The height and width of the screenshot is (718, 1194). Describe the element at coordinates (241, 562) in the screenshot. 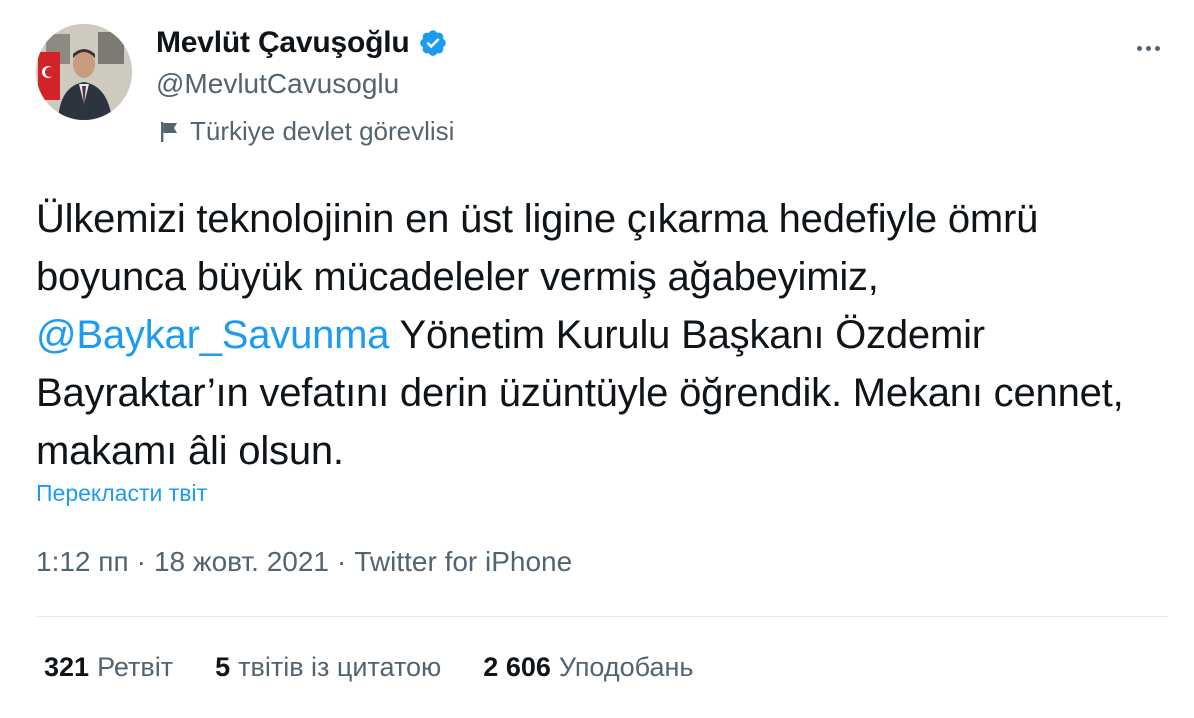

I see `tweet-date: 18 жовт. 2021` at that location.